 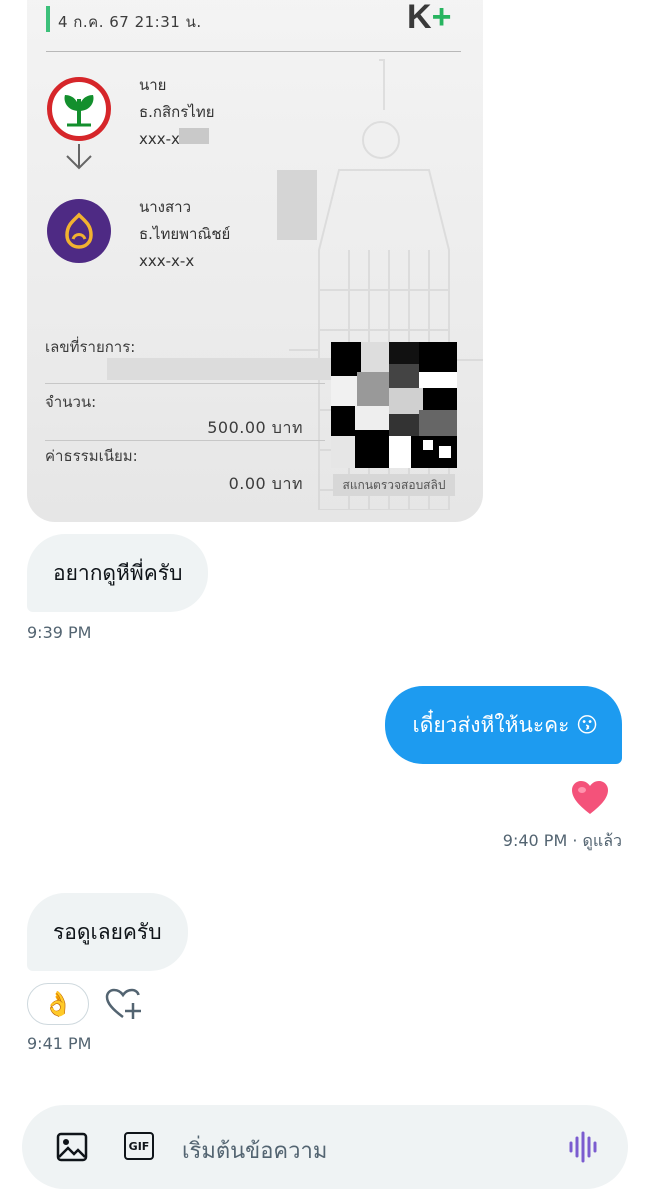 I want to click on slip-date: 4 ก.ค. 67 21:31 น., so click(x=130, y=22).